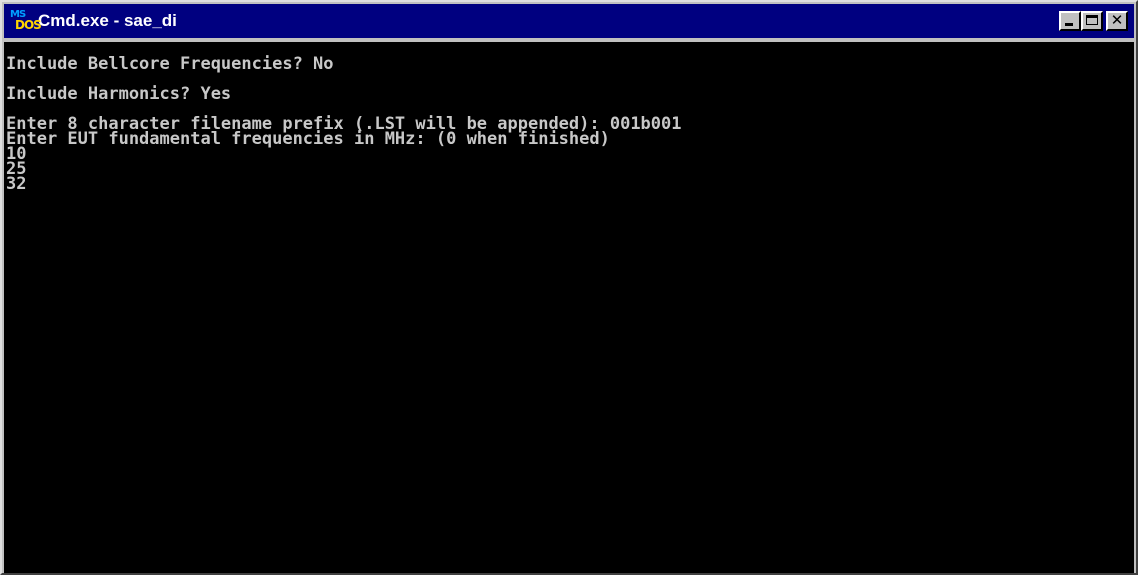 Image resolution: width=1138 pixels, height=575 pixels. Describe the element at coordinates (1069, 24) in the screenshot. I see `minimize-icon` at that location.